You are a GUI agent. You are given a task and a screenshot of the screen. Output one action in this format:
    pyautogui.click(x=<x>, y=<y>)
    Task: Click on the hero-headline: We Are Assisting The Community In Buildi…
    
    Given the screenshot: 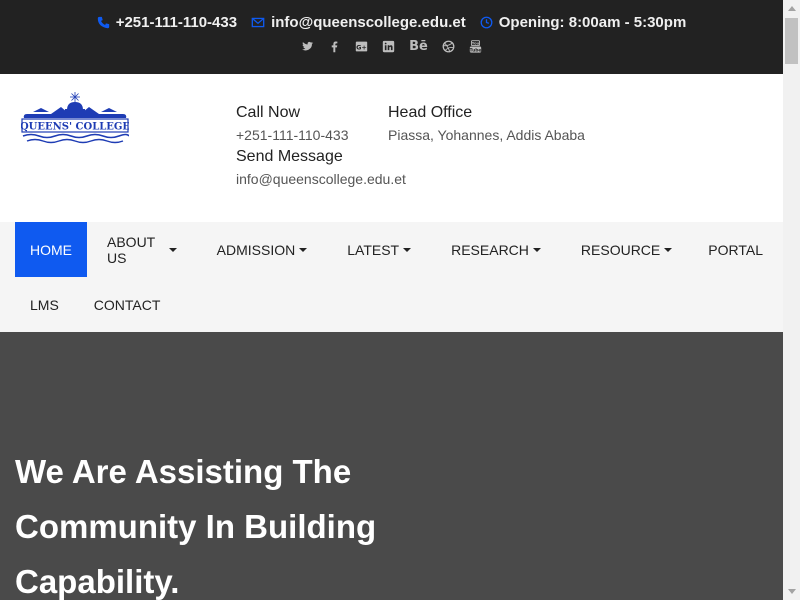 What is the action you would take?
    pyautogui.click(x=196, y=526)
    